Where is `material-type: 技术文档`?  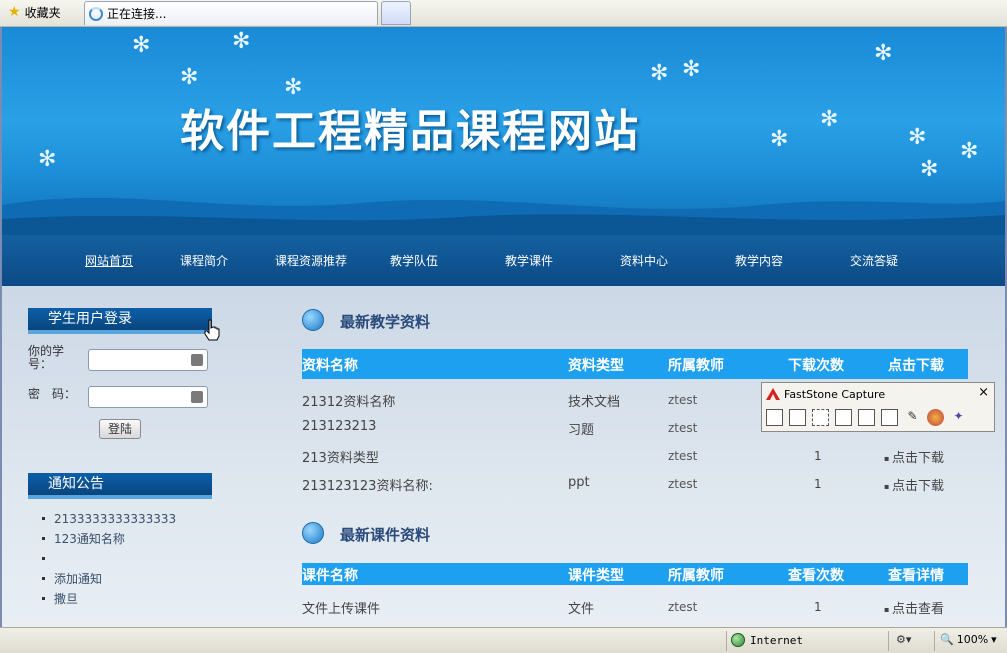 material-type: 技术文档 is located at coordinates (594, 402).